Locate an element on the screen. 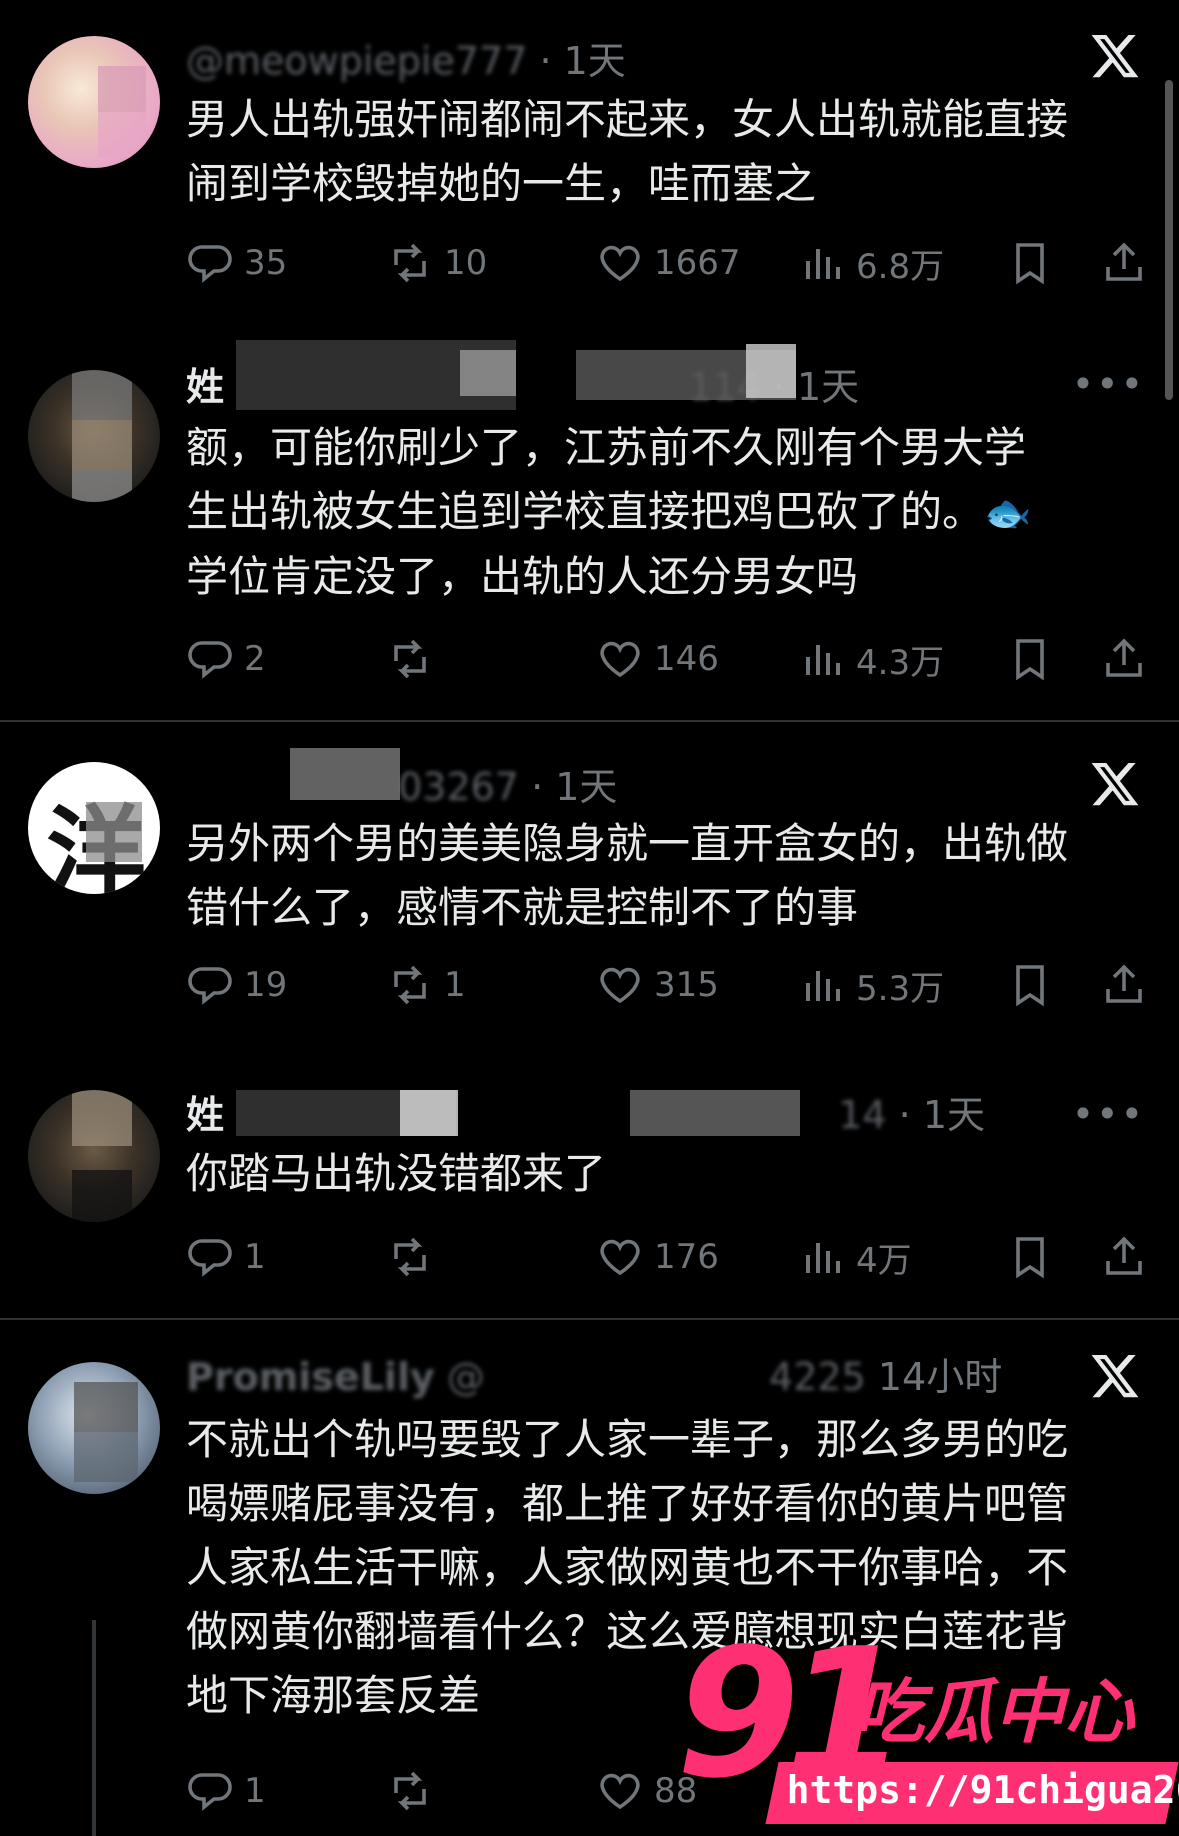 The width and height of the screenshot is (1179, 1836). author-handle: 14 is located at coordinates (862, 1115).